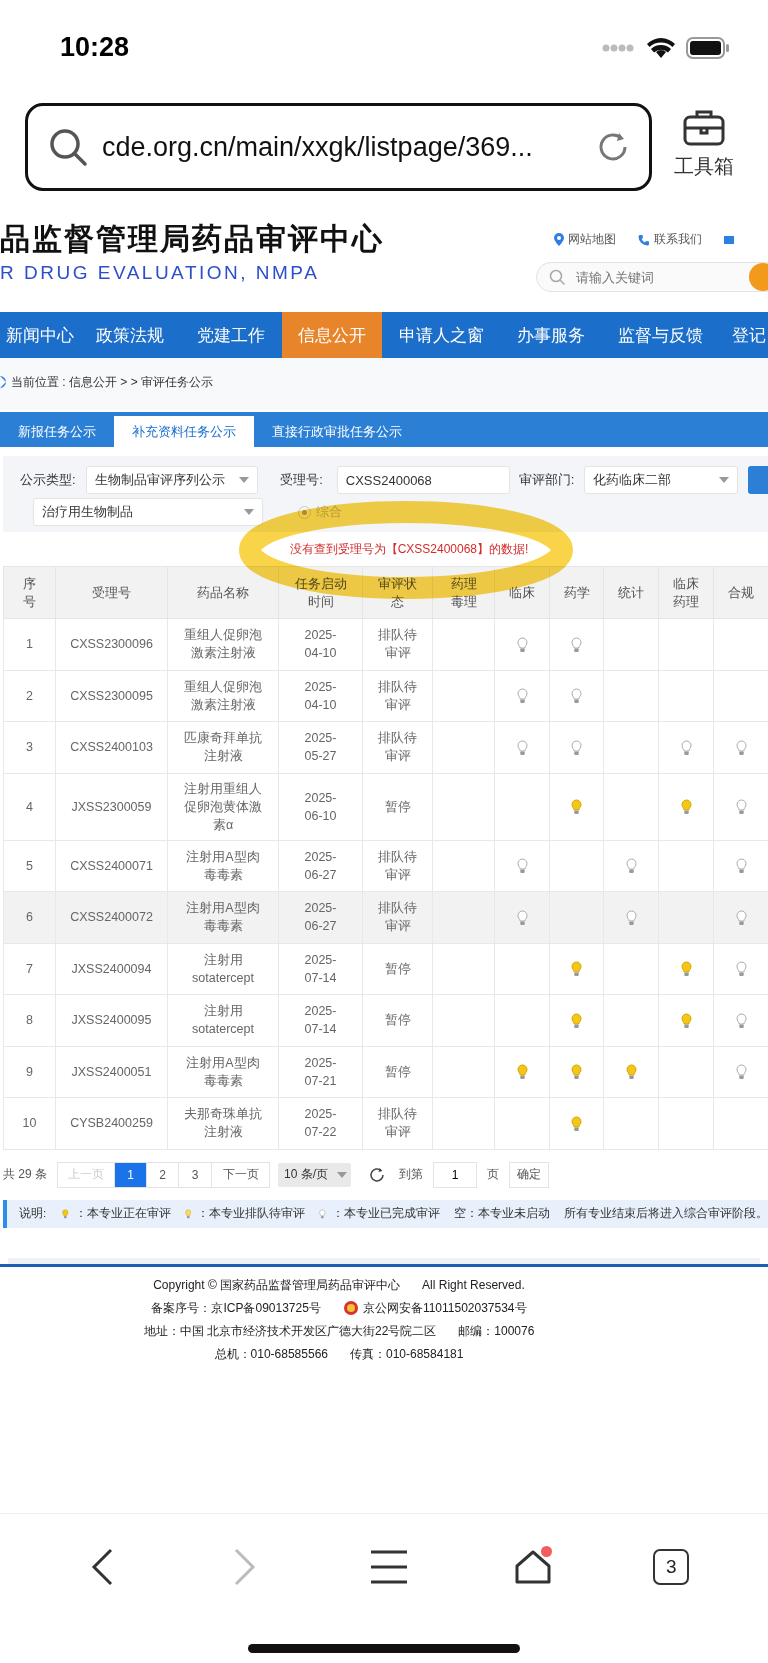 This screenshot has height=1663, width=768. I want to click on menu-icon, so click(389, 1567).